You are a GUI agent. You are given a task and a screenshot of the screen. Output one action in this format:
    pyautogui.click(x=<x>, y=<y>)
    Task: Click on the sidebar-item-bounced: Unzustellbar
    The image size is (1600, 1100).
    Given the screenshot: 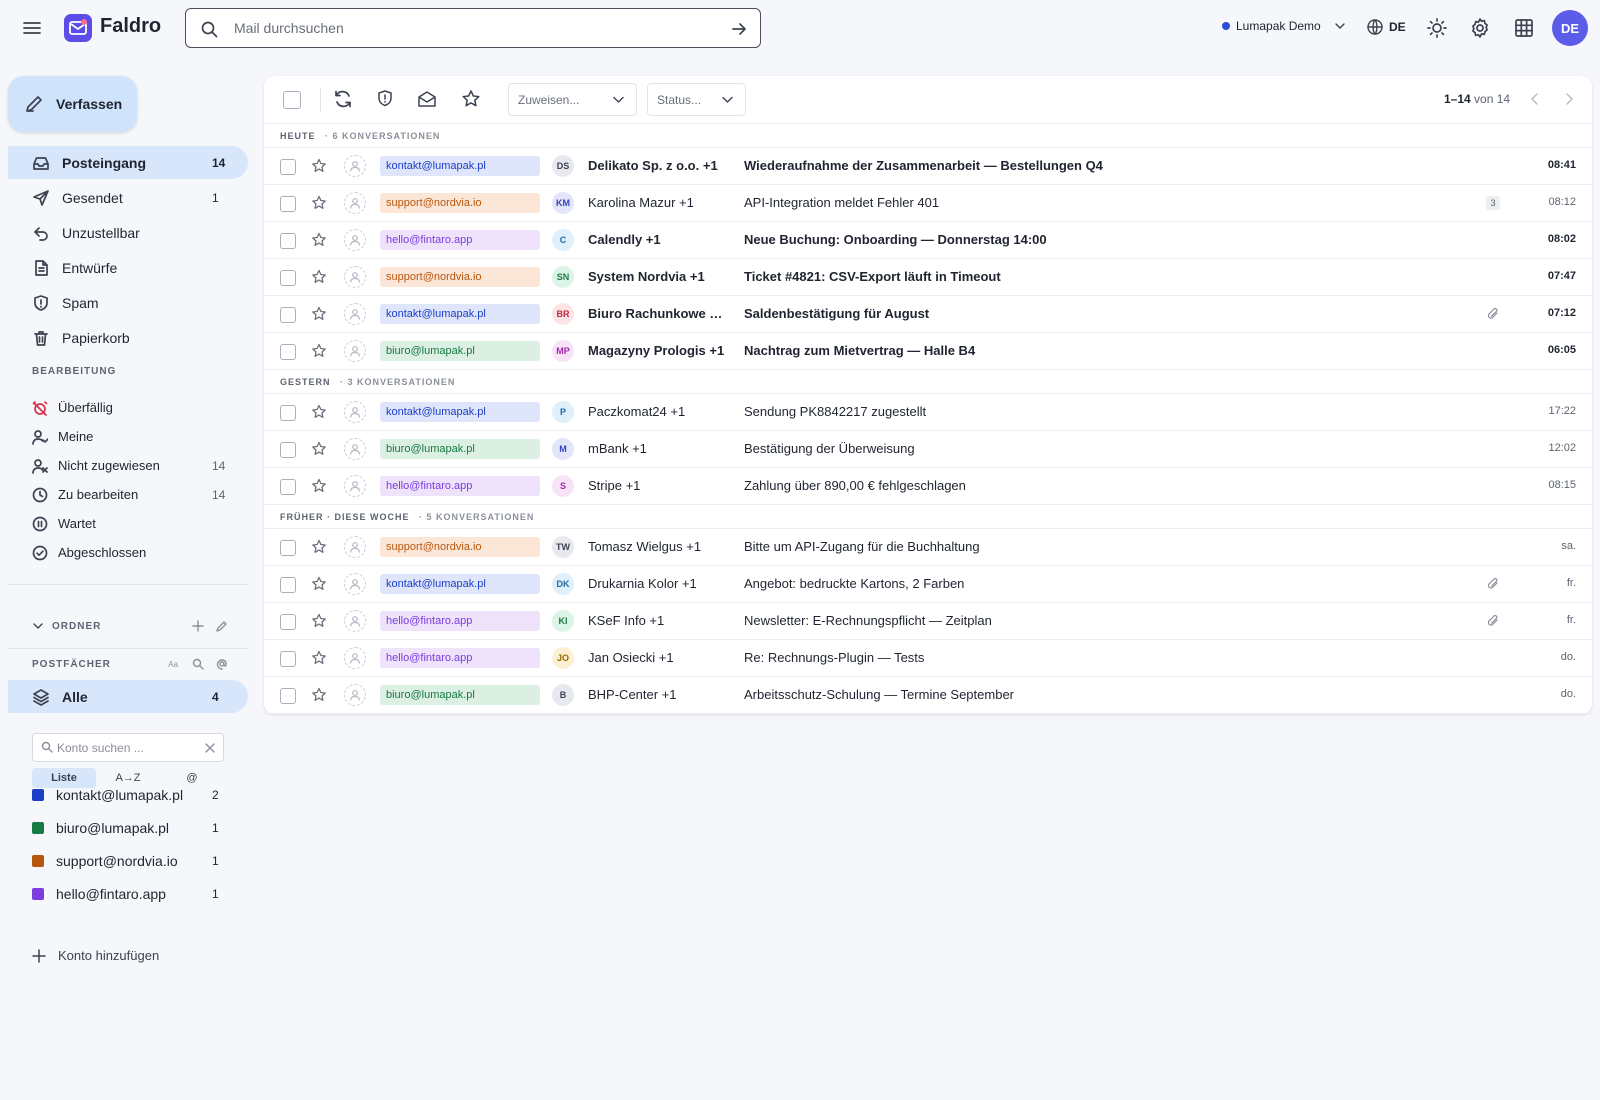 What is the action you would take?
    pyautogui.click(x=128, y=232)
    